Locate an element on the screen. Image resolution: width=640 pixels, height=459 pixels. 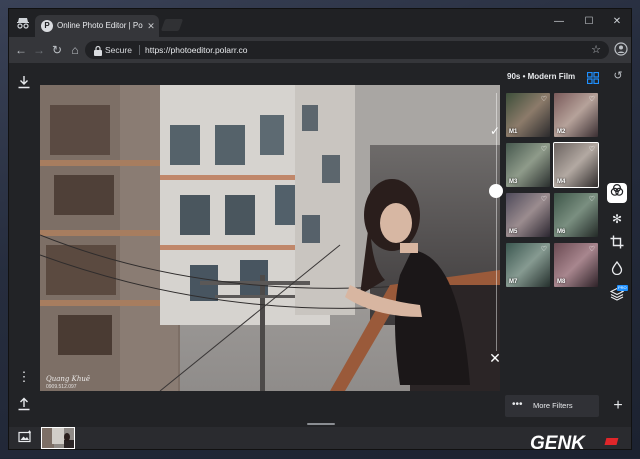
right-toolbar: ✻ PRO is located at coordinates (617, 248).